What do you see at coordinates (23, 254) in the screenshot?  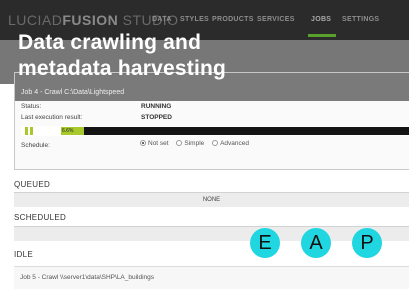 I see `idle-heading: IDLE` at bounding box center [23, 254].